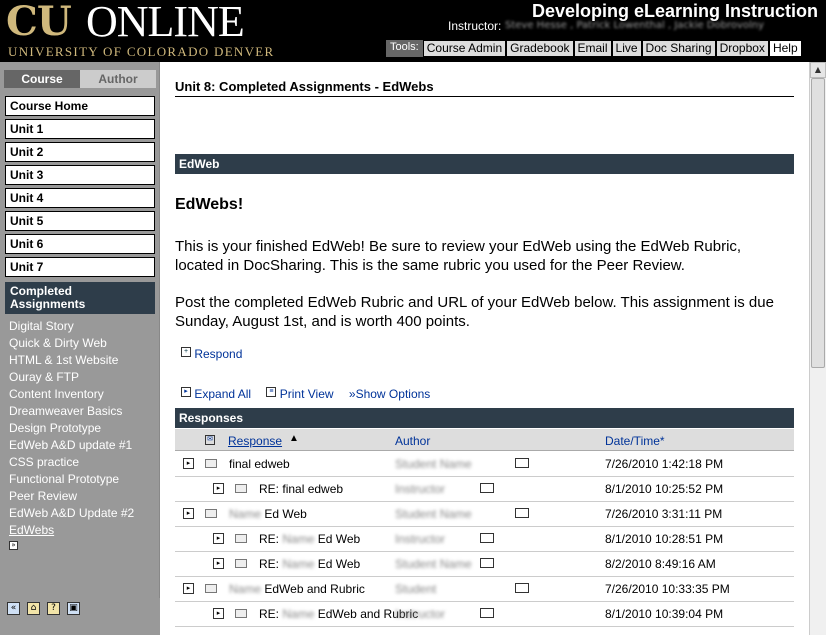  I want to click on course-admin-button: Course Admin, so click(464, 48).